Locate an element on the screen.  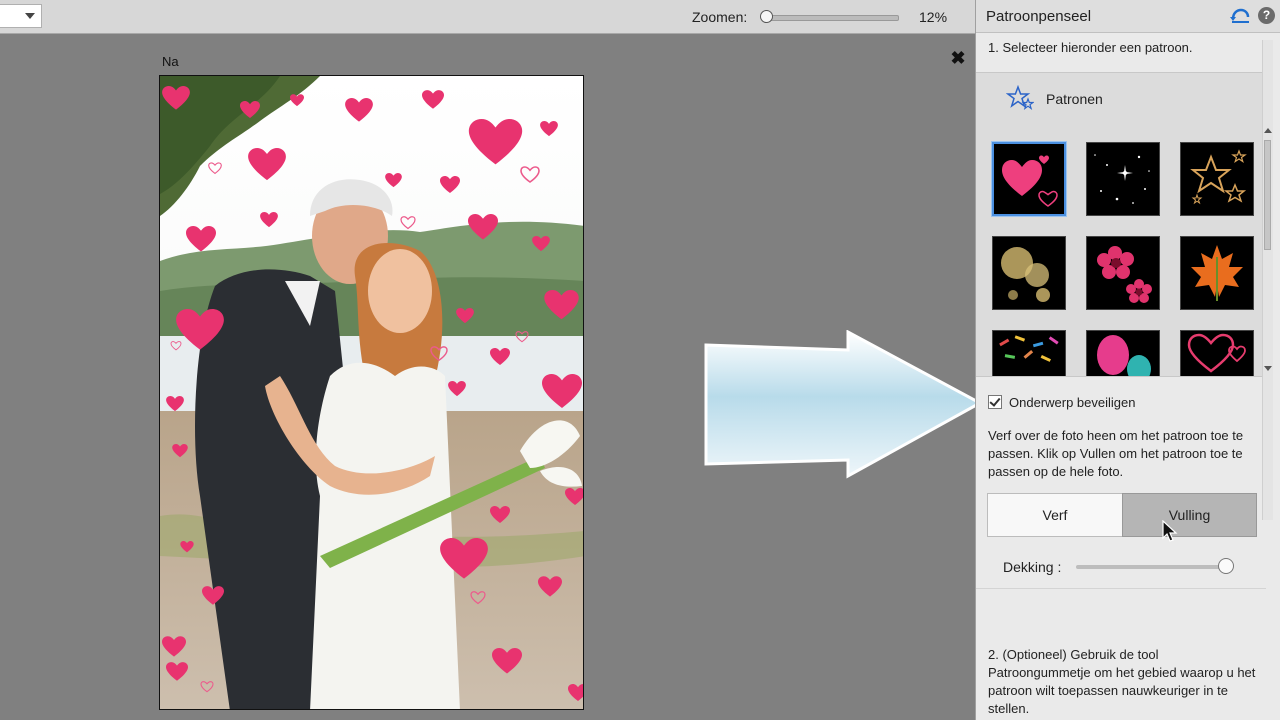
mouse-cursor-icon is located at coordinates (1170, 531).